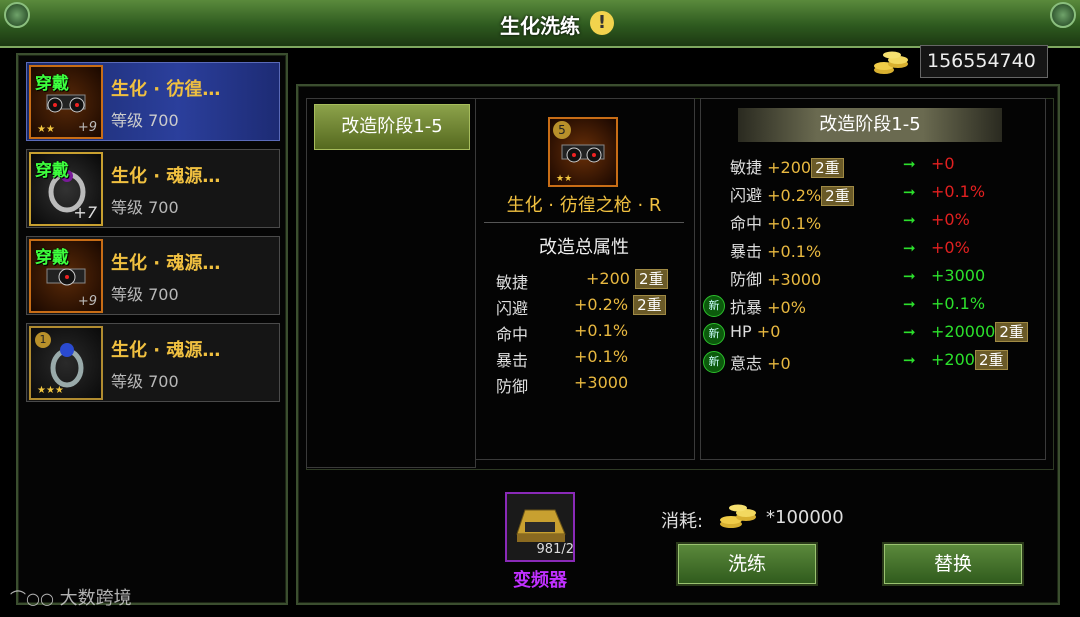 The height and width of the screenshot is (617, 1080). I want to click on wash-button: 洗练, so click(747, 564).